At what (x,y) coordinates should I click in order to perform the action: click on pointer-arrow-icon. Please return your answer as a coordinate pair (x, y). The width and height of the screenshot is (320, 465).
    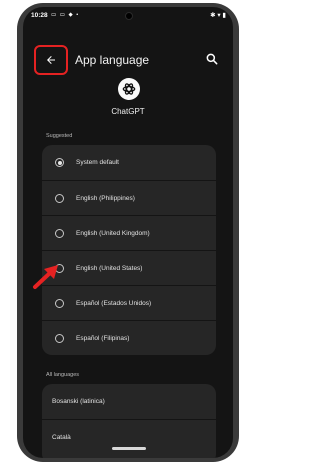
    Looking at the image, I should click on (45, 277).